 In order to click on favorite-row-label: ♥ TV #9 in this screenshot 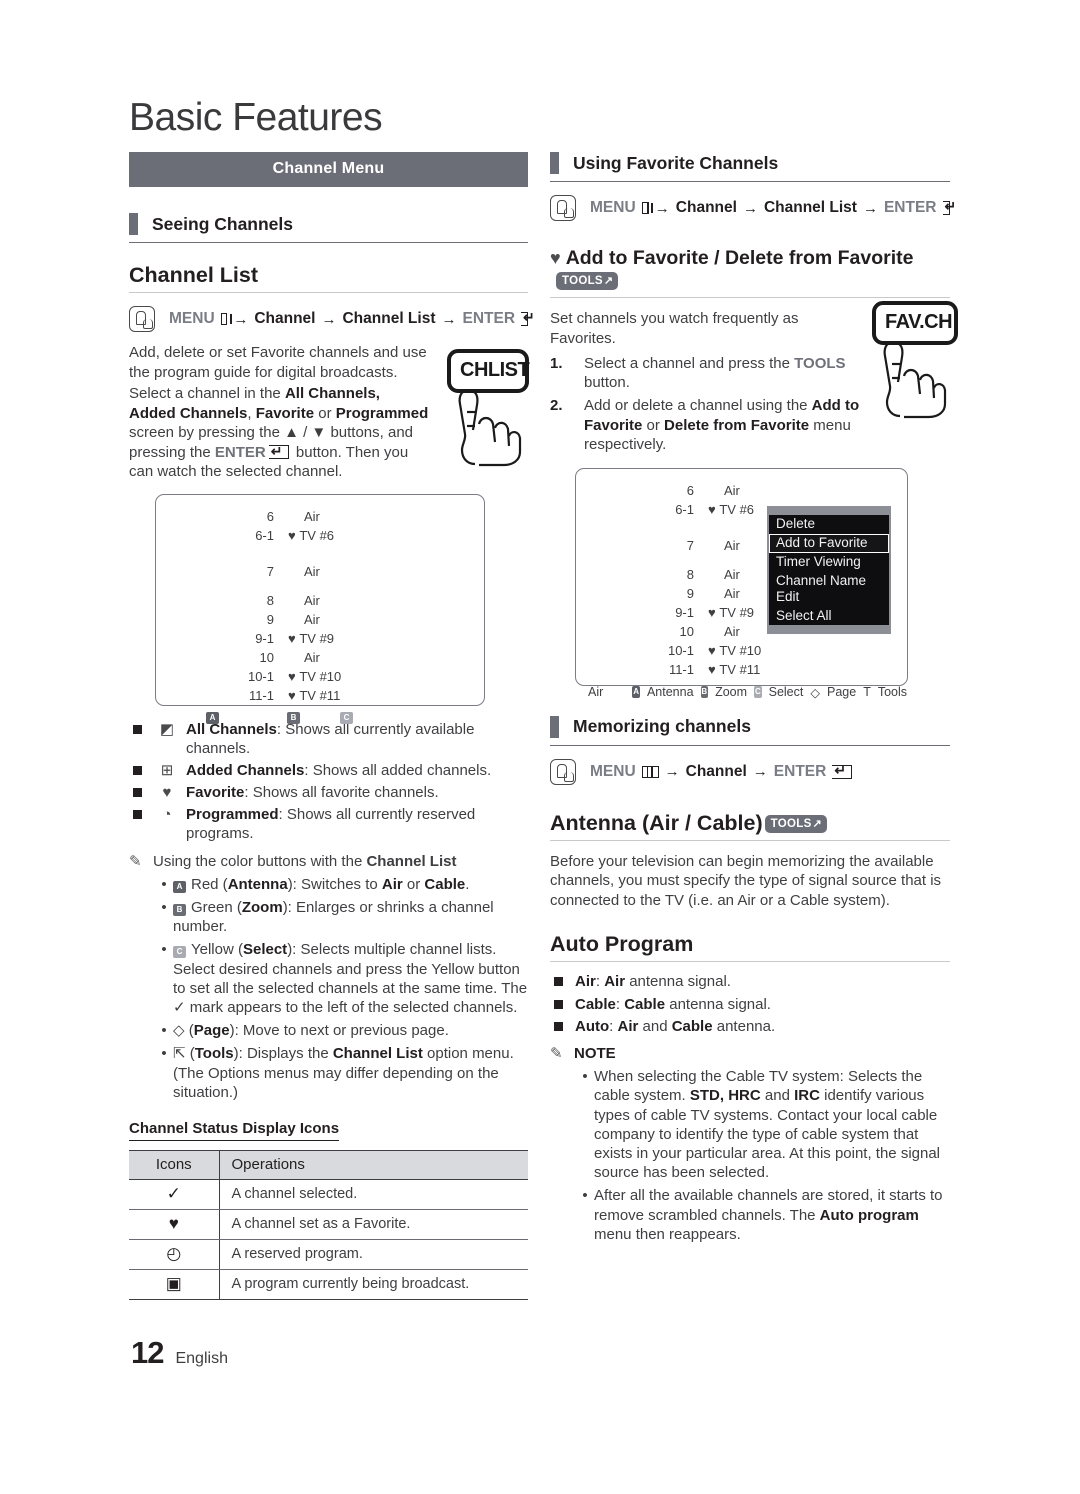, I will do `click(311, 638)`.